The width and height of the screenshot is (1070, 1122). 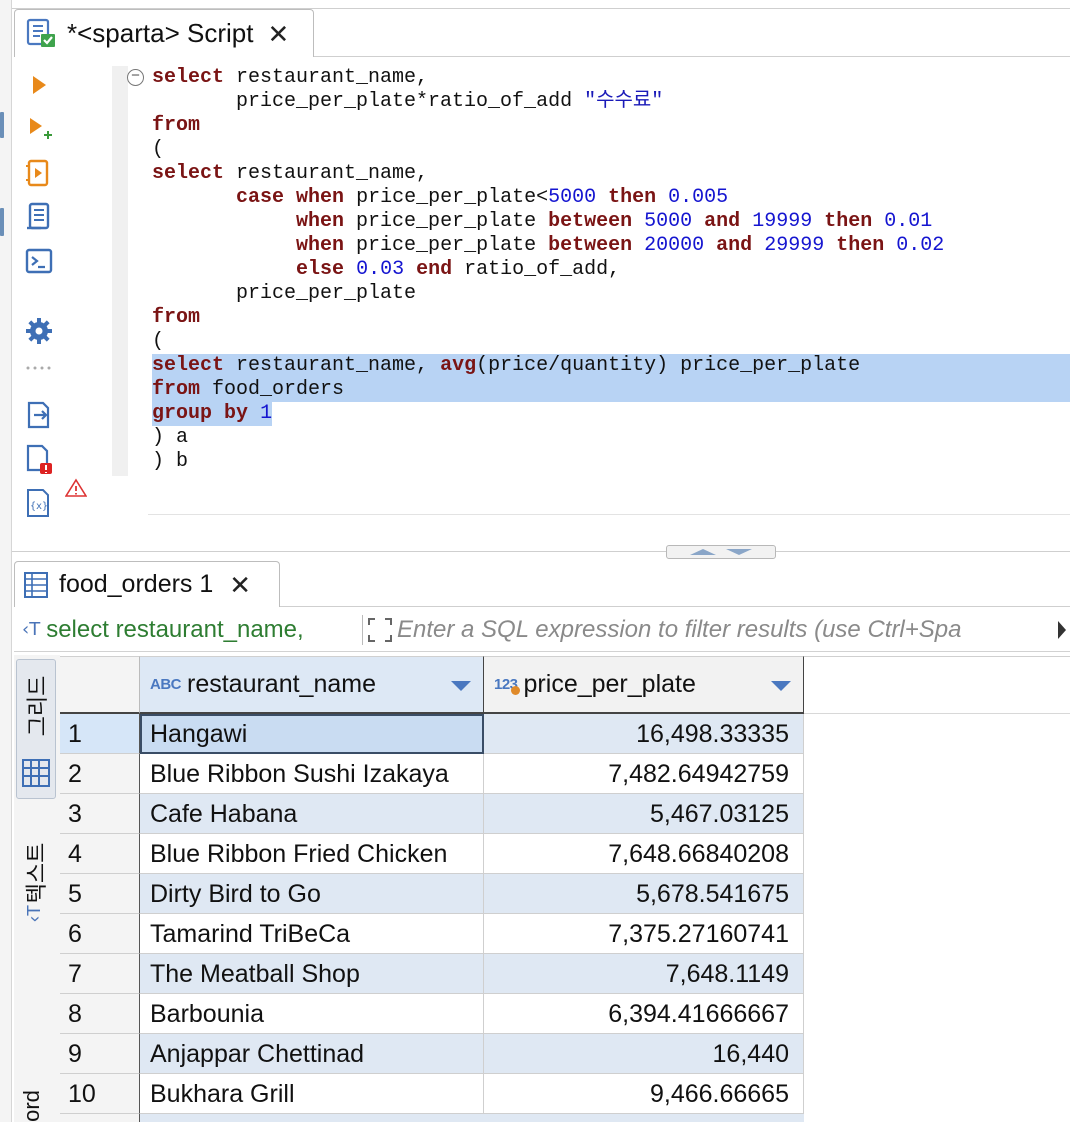 I want to click on error-file-icon, so click(x=39, y=459).